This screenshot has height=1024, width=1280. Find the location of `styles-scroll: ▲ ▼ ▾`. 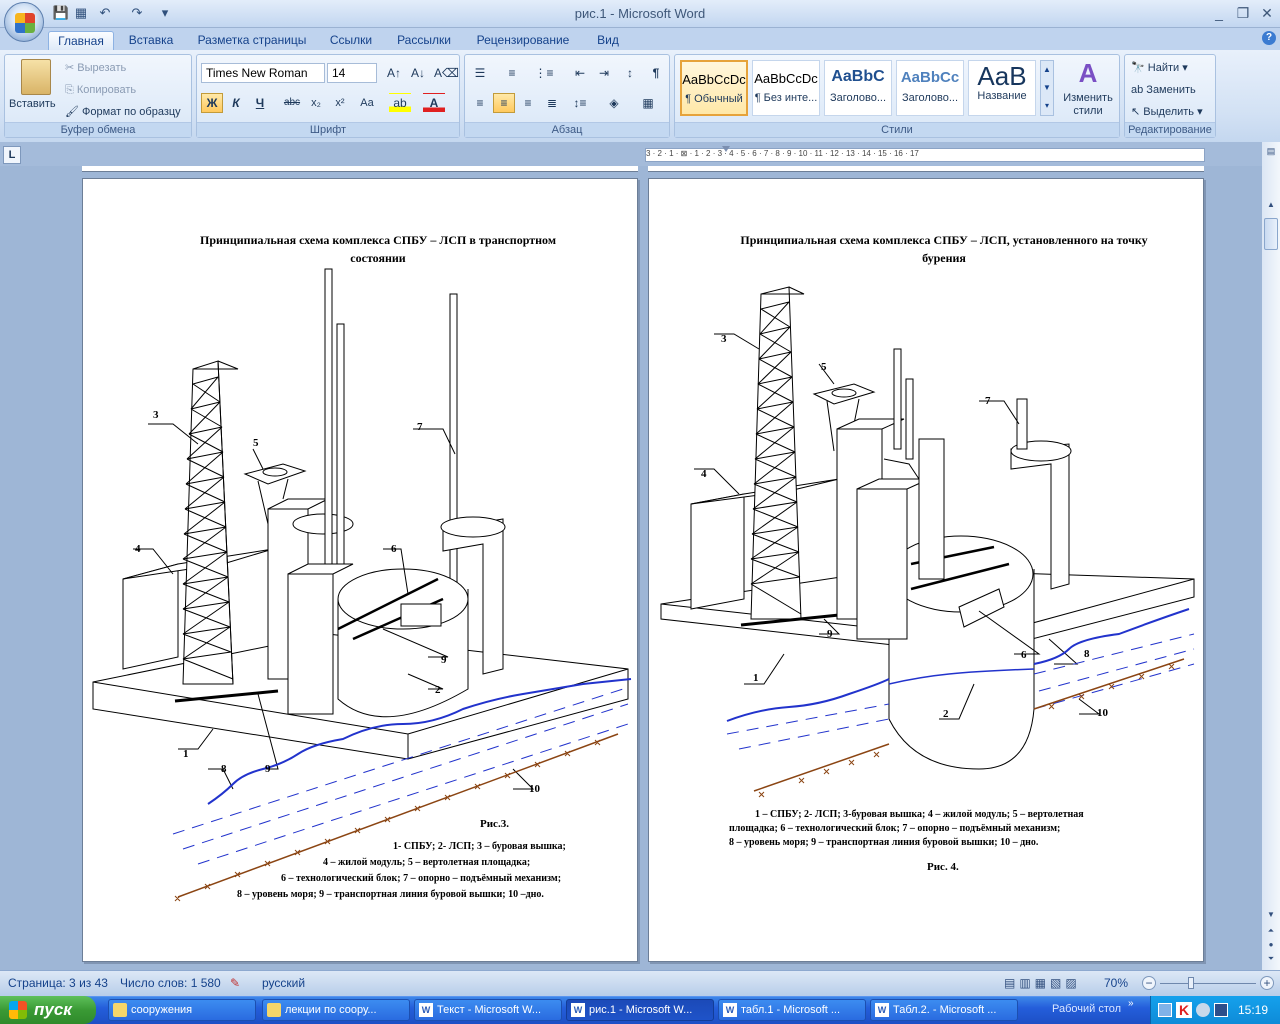

styles-scroll: ▲ ▼ ▾ is located at coordinates (1047, 88).